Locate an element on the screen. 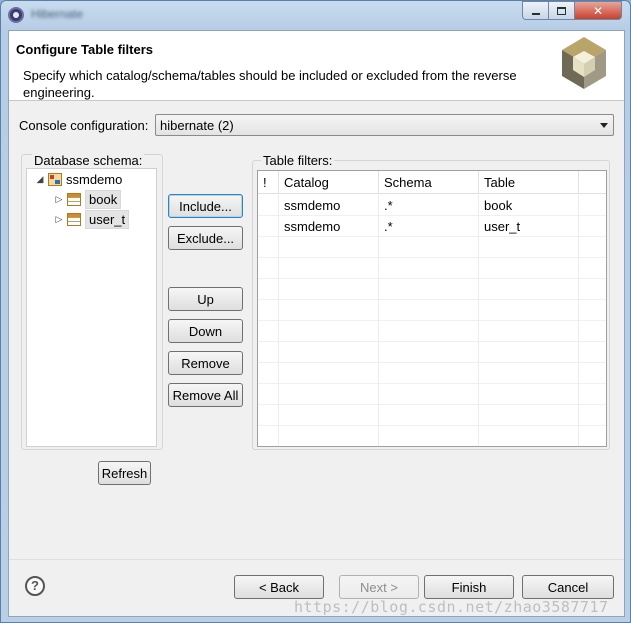 Image resolution: width=631 pixels, height=623 pixels. remove-button: Remove is located at coordinates (205, 363).